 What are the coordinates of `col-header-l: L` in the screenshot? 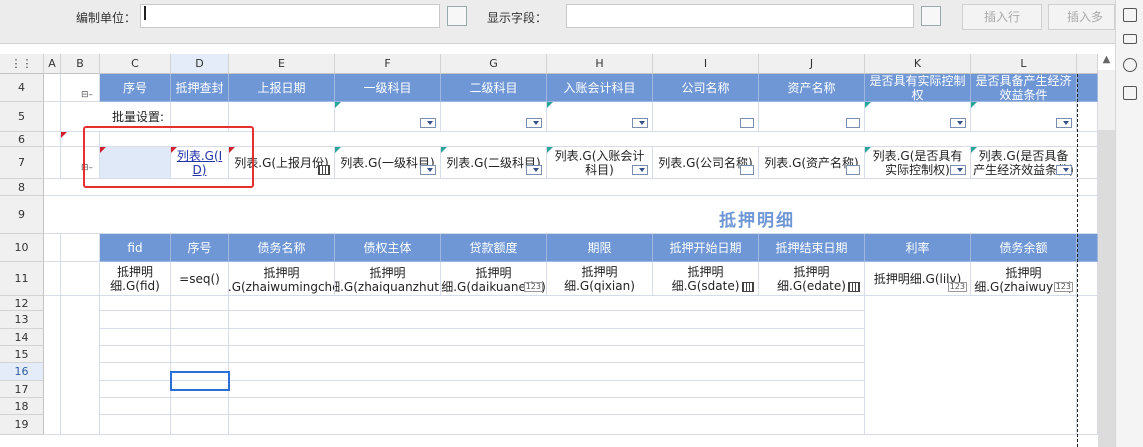 It's located at (1024, 64).